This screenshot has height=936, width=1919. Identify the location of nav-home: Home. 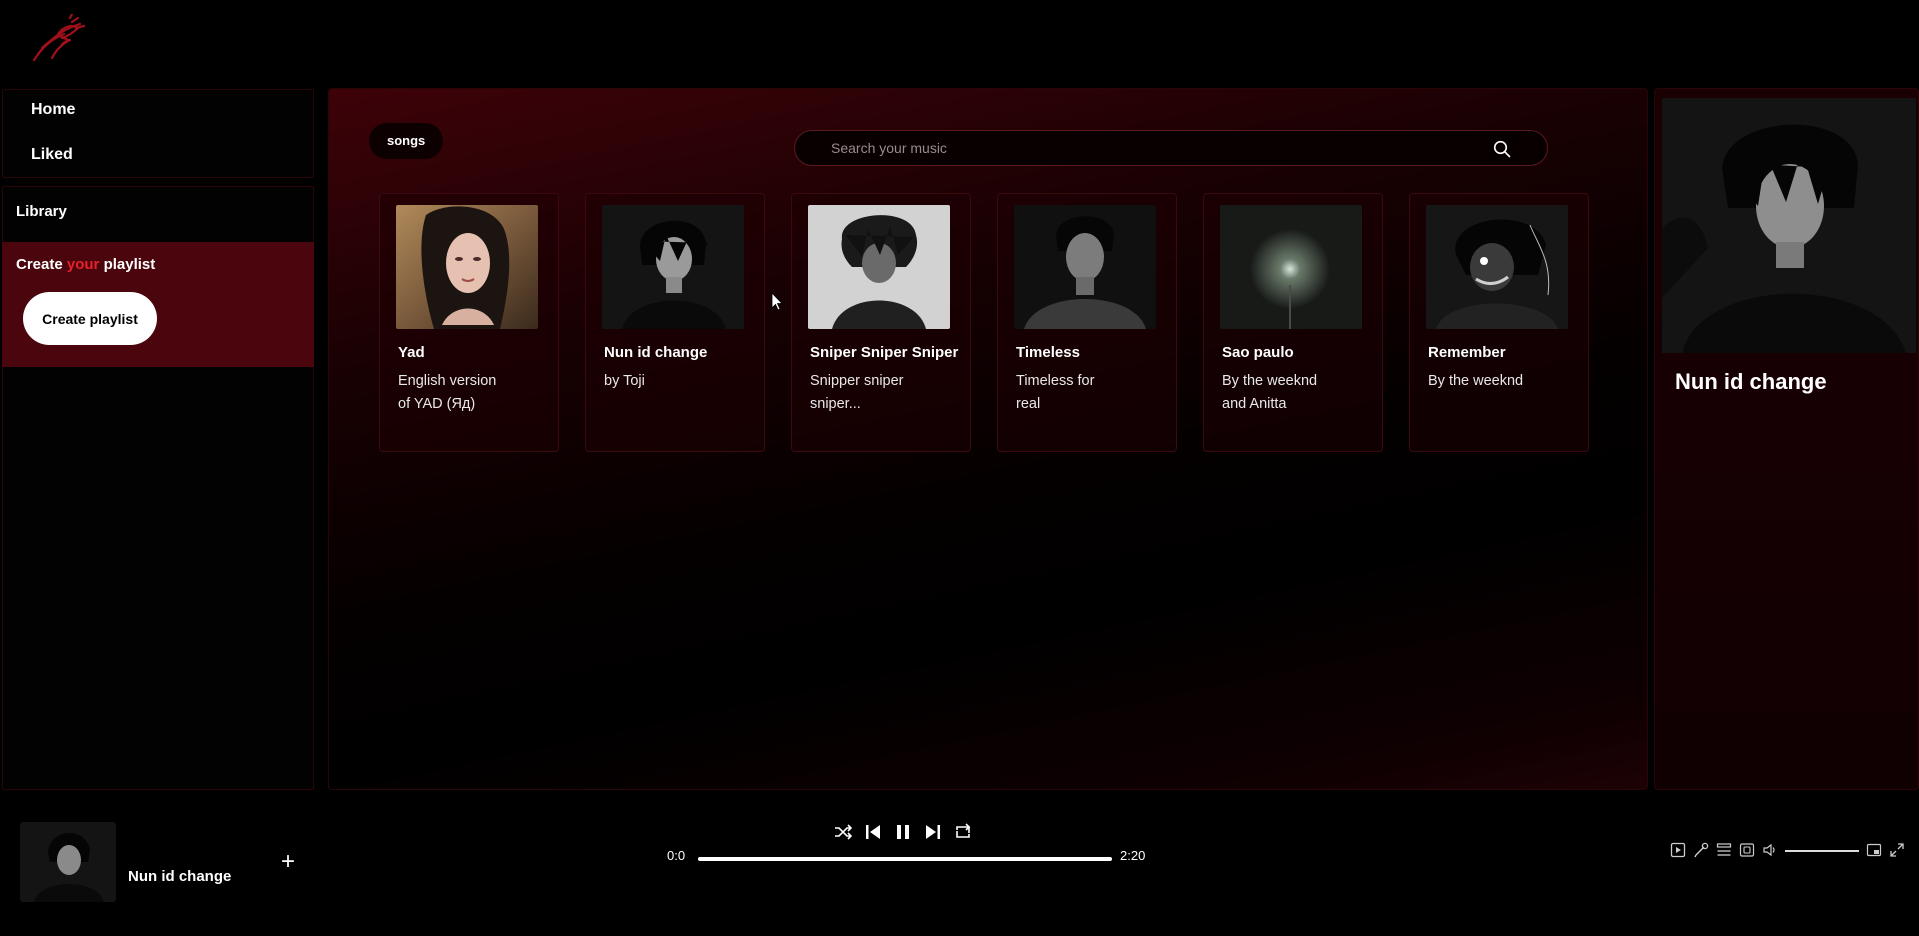
(53, 110).